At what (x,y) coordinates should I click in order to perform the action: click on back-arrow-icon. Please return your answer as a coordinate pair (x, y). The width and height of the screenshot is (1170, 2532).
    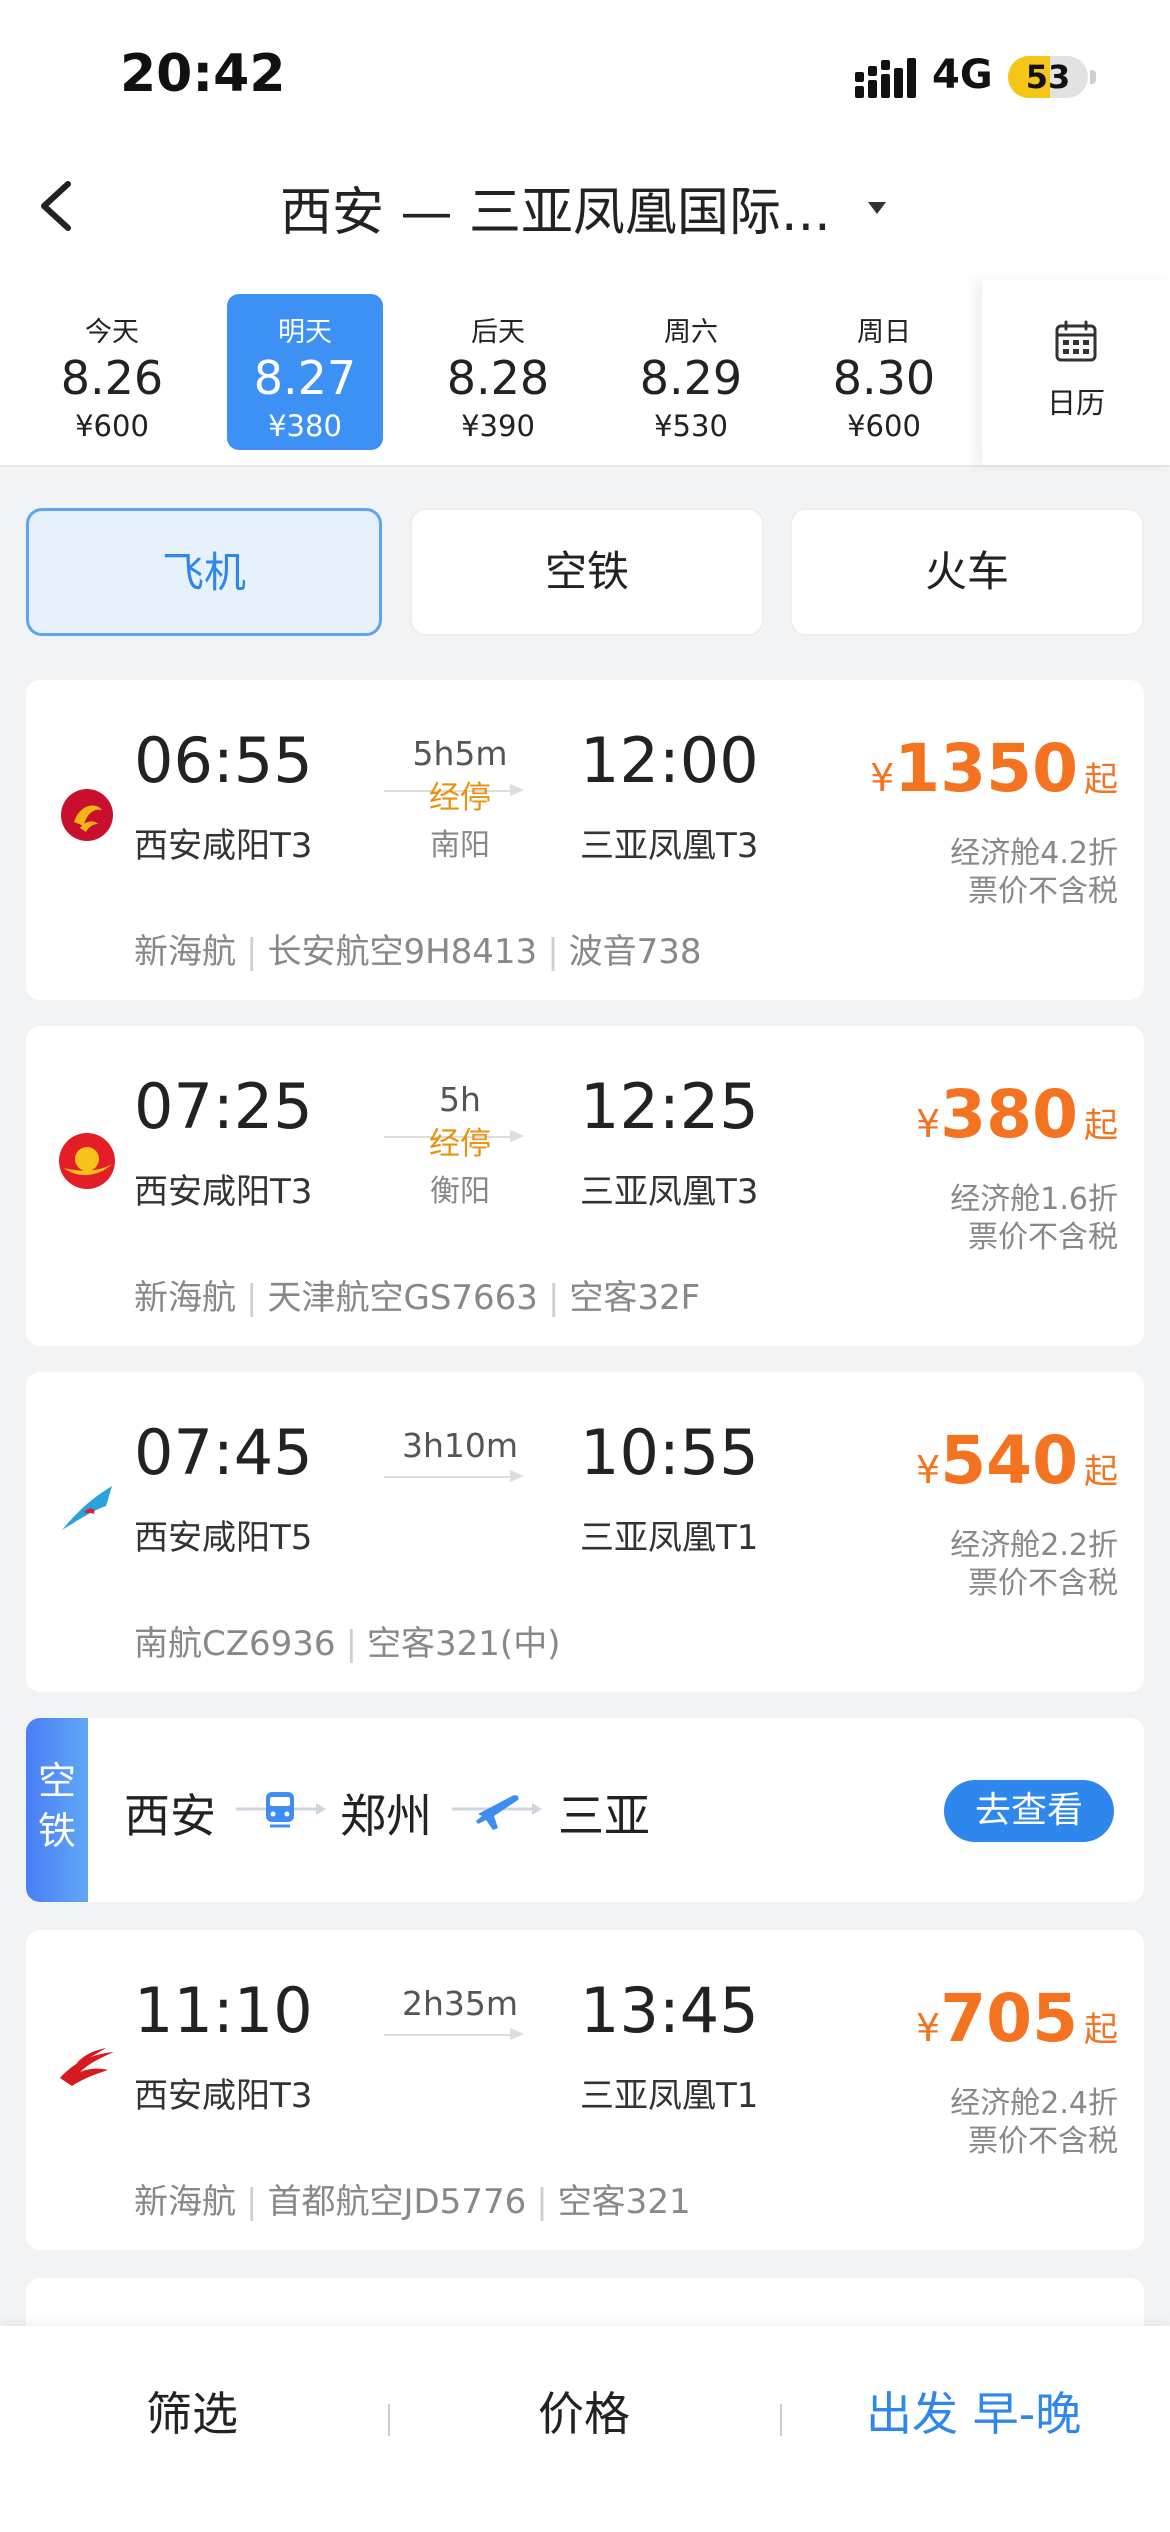
    Looking at the image, I should click on (58, 206).